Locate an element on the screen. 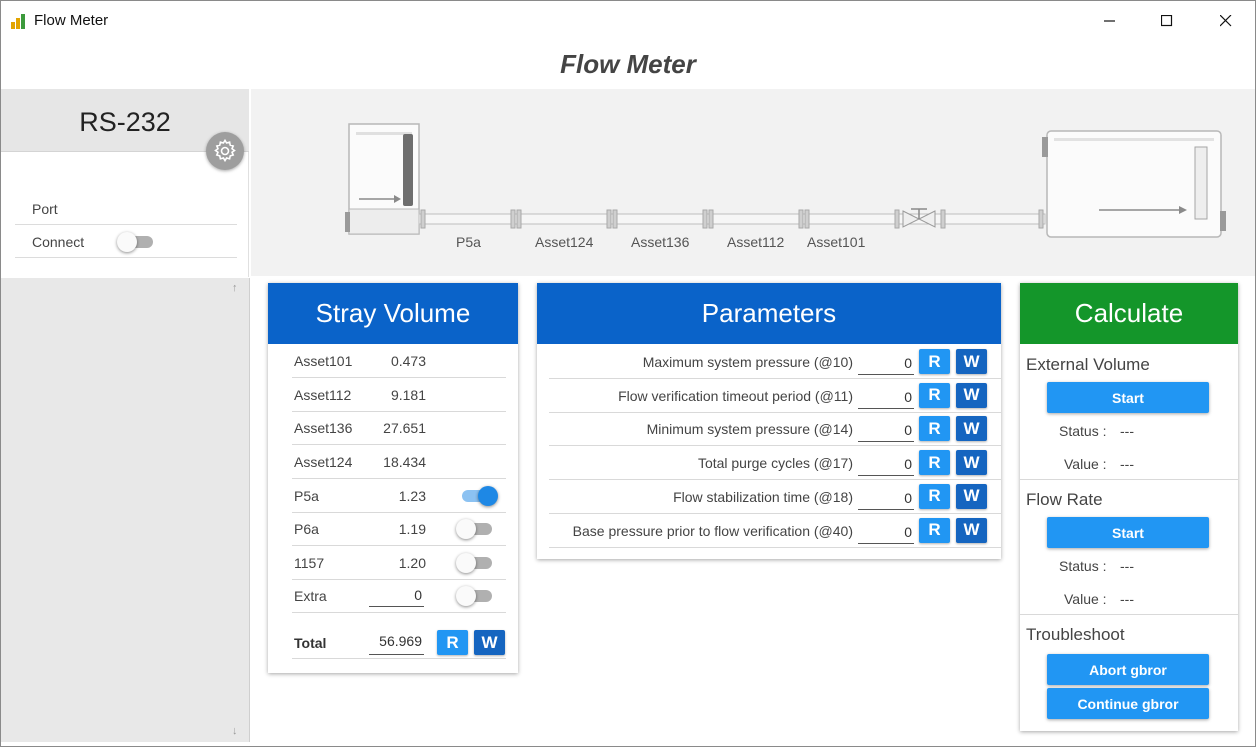 This screenshot has width=1256, height=747. gear-icon is located at coordinates (225, 151).